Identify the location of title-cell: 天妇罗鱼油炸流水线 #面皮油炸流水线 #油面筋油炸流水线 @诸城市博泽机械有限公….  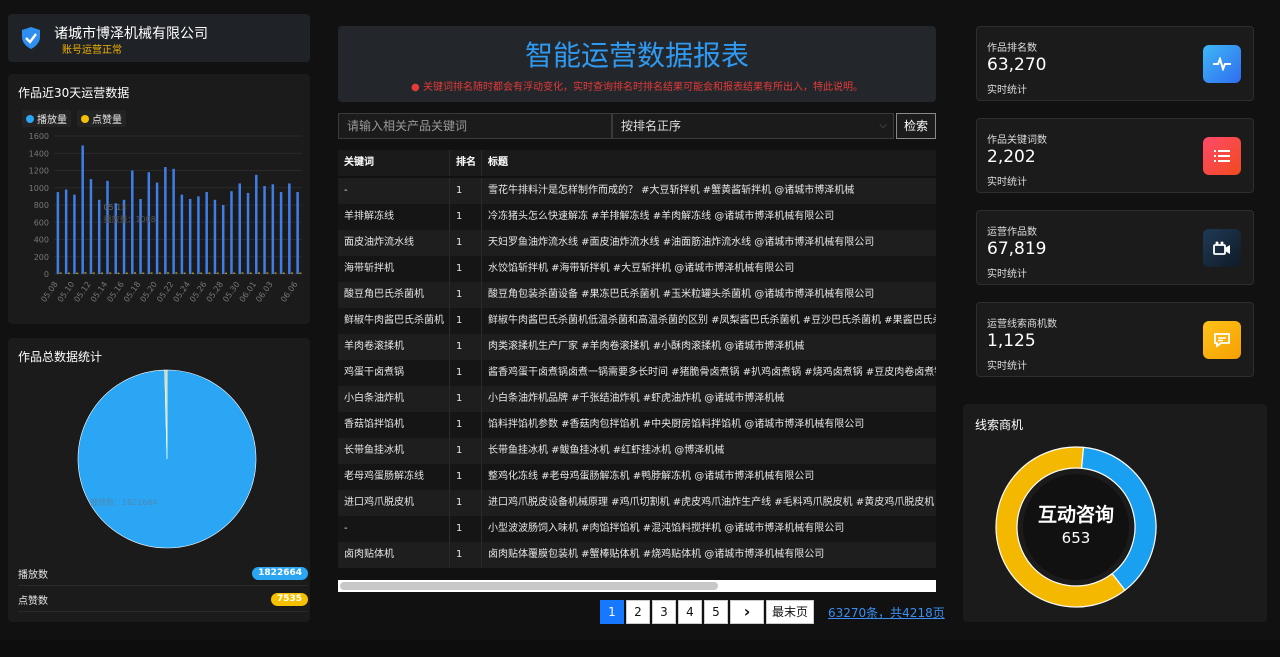
(681, 242).